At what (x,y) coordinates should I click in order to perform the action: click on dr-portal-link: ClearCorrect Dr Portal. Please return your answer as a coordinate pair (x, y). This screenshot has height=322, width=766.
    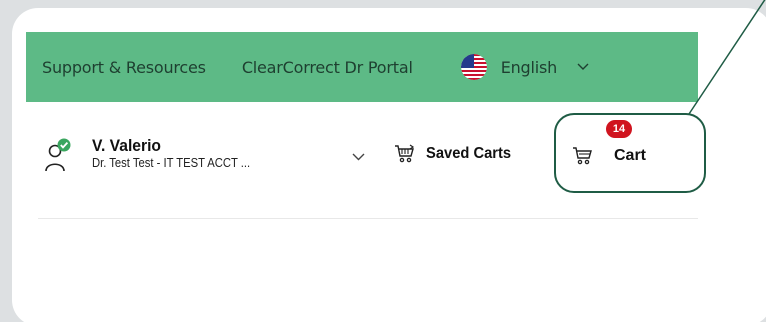
    Looking at the image, I should click on (327, 67).